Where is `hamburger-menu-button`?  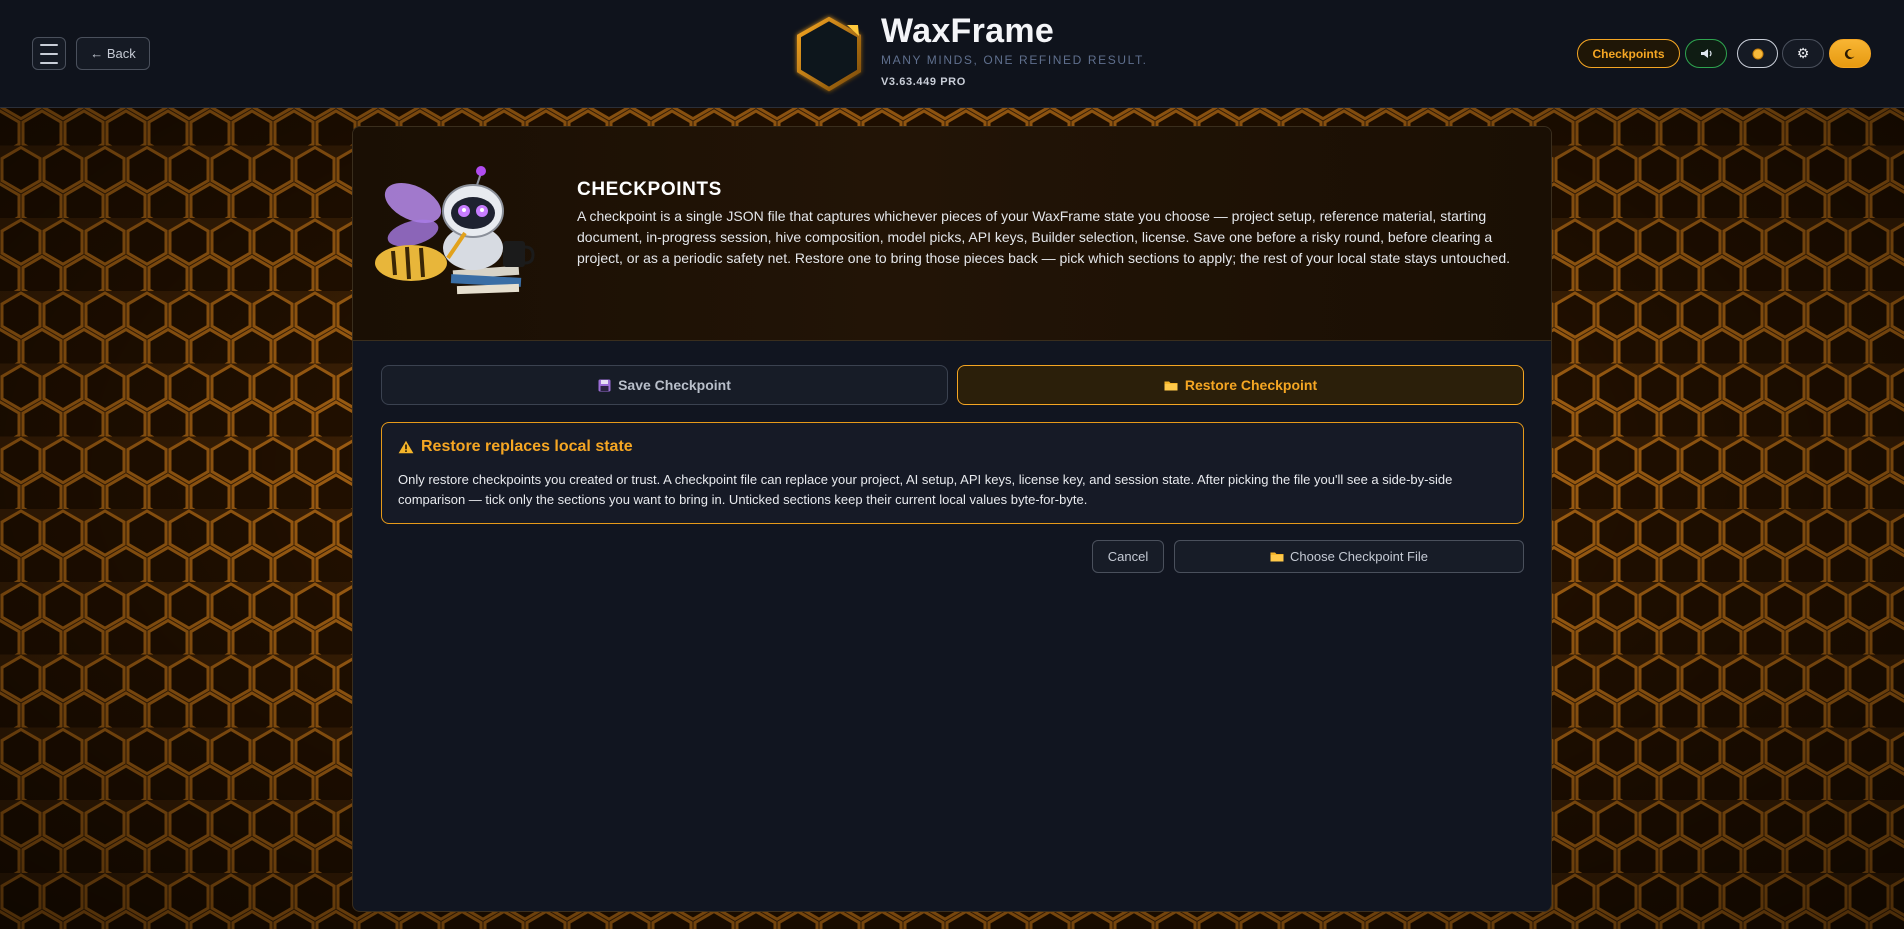
hamburger-menu-button is located at coordinates (49, 53).